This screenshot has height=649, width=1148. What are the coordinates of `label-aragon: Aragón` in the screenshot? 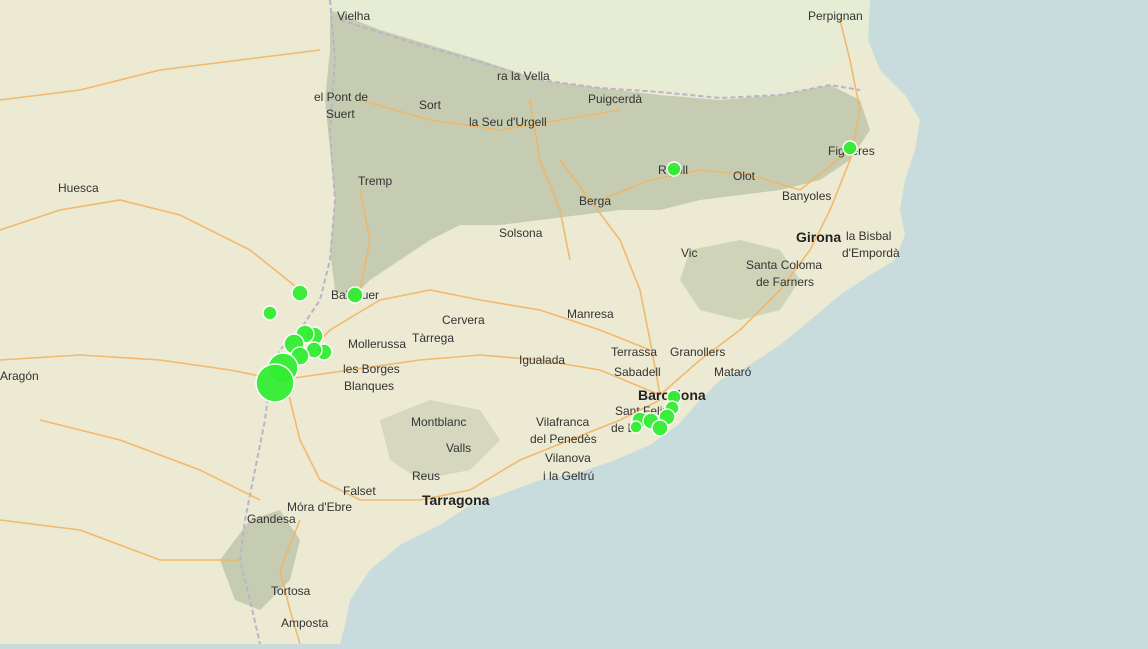 It's located at (19, 376).